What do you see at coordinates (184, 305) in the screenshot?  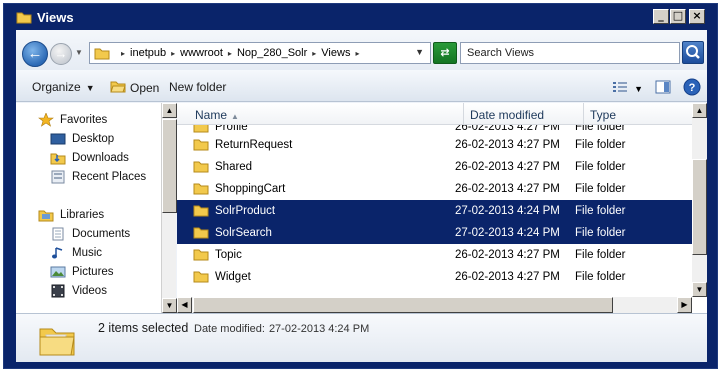 I see `scroll-left-icon: ◀` at bounding box center [184, 305].